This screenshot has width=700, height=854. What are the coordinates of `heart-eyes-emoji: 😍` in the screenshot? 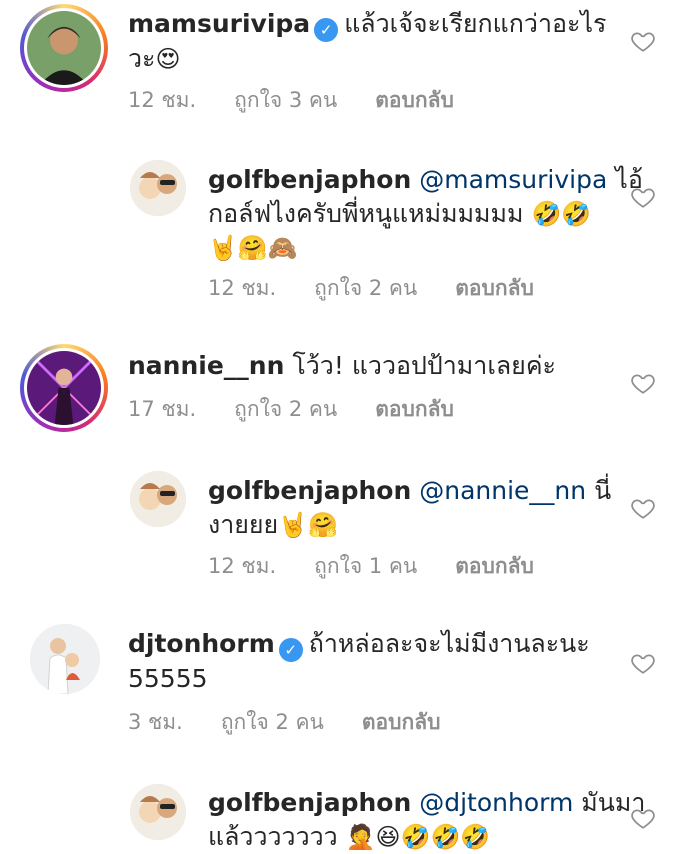 It's located at (168, 59).